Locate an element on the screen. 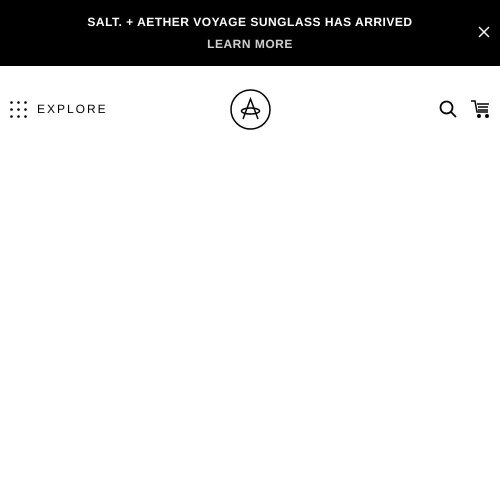 The image size is (500, 500). grid-icon is located at coordinates (18, 109).